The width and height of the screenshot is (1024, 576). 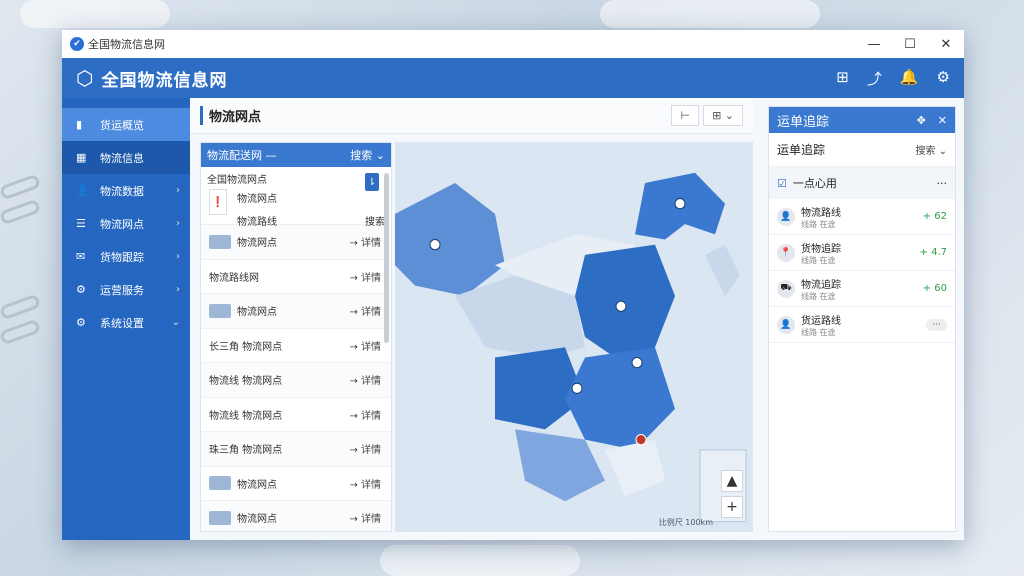 I want to click on zoom-in-button: +, so click(x=732, y=507).